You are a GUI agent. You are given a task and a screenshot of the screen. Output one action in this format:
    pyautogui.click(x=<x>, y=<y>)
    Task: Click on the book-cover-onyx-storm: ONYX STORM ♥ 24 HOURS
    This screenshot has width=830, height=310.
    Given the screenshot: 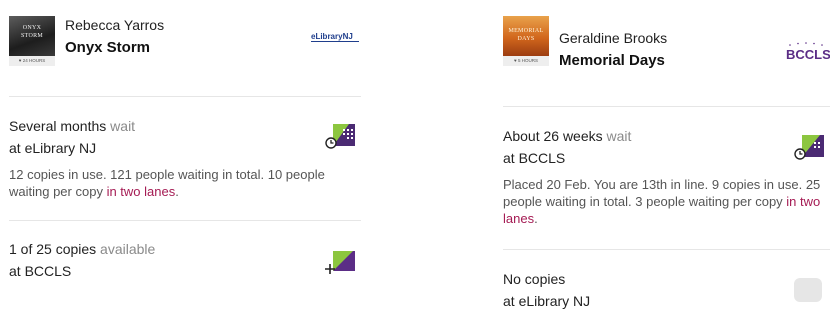 What is the action you would take?
    pyautogui.click(x=32, y=41)
    